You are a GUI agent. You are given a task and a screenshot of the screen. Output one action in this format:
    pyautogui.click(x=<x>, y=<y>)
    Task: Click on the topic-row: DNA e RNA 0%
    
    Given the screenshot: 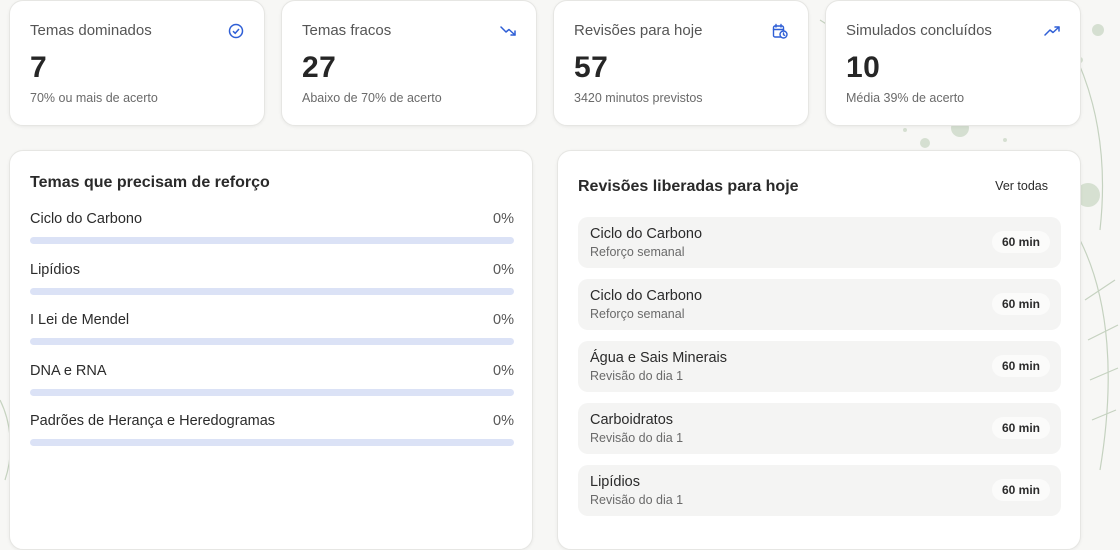 What is the action you would take?
    pyautogui.click(x=272, y=385)
    